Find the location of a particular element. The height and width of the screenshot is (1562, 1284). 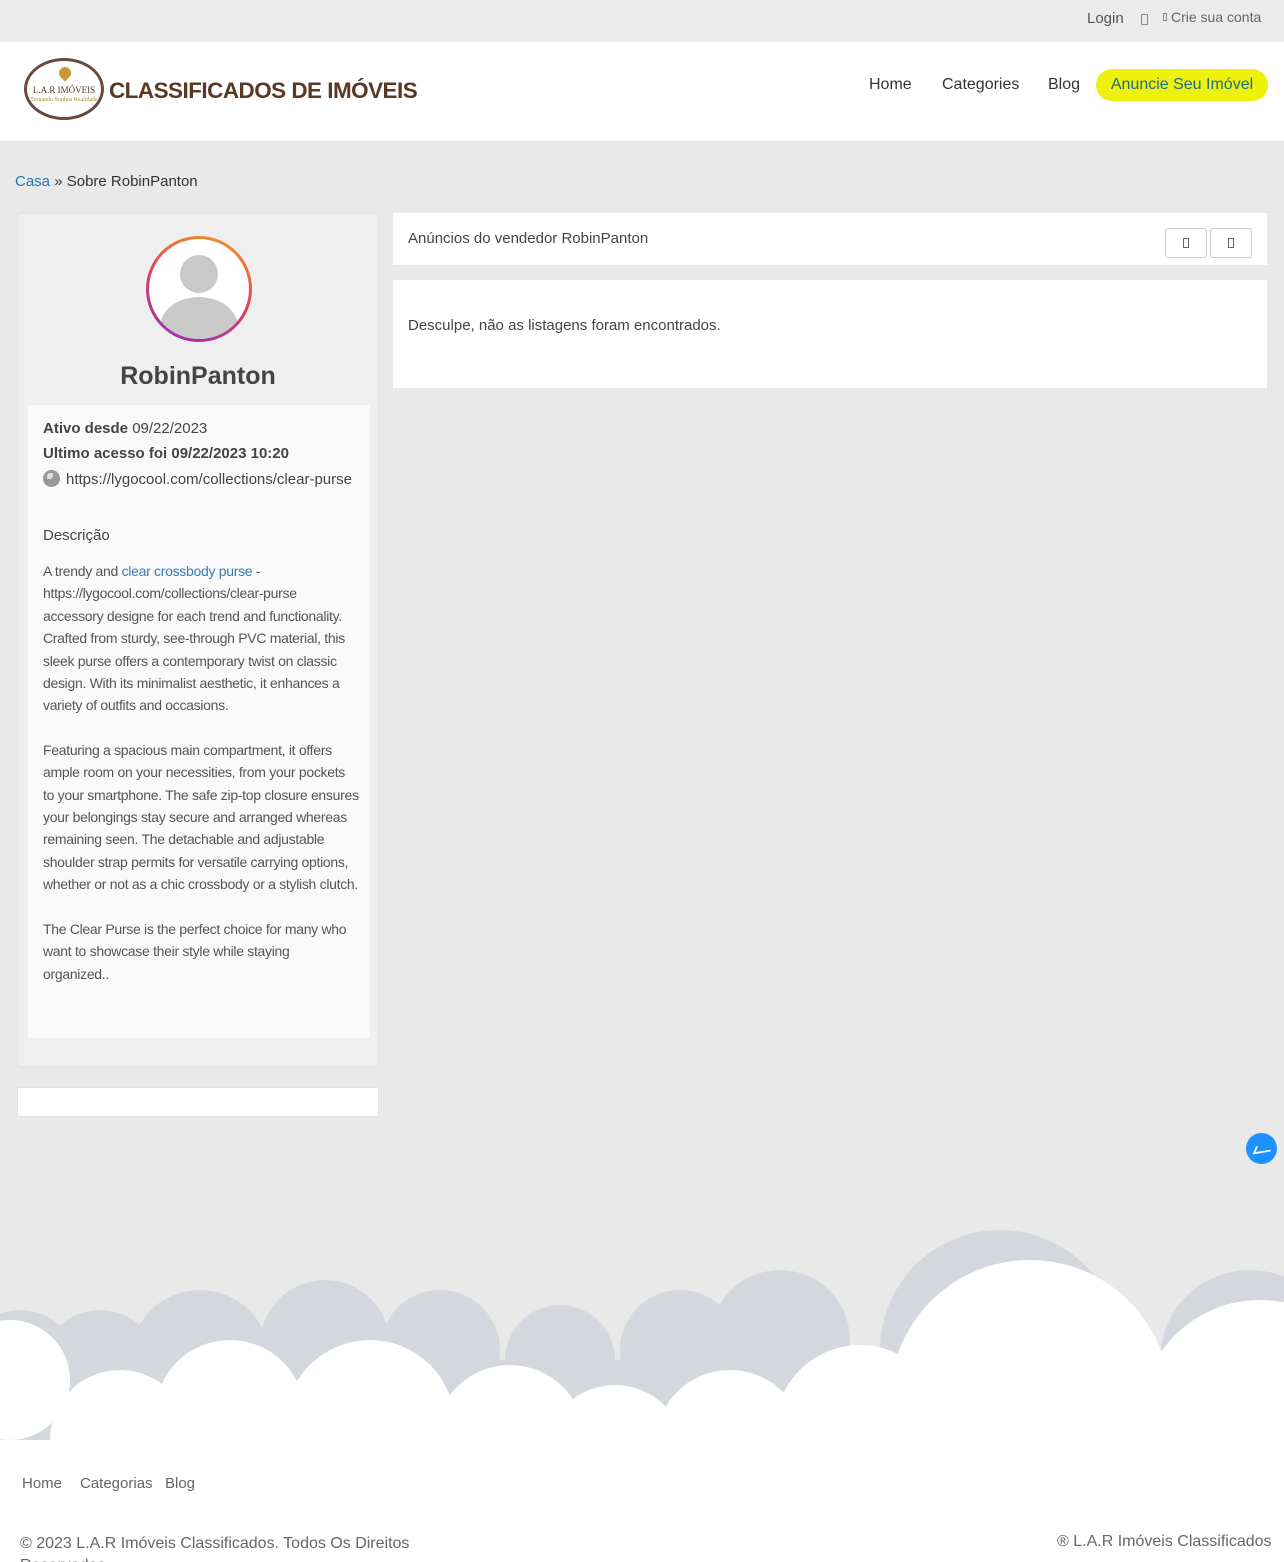

breadcrumb-home: Casa is located at coordinates (32, 181).